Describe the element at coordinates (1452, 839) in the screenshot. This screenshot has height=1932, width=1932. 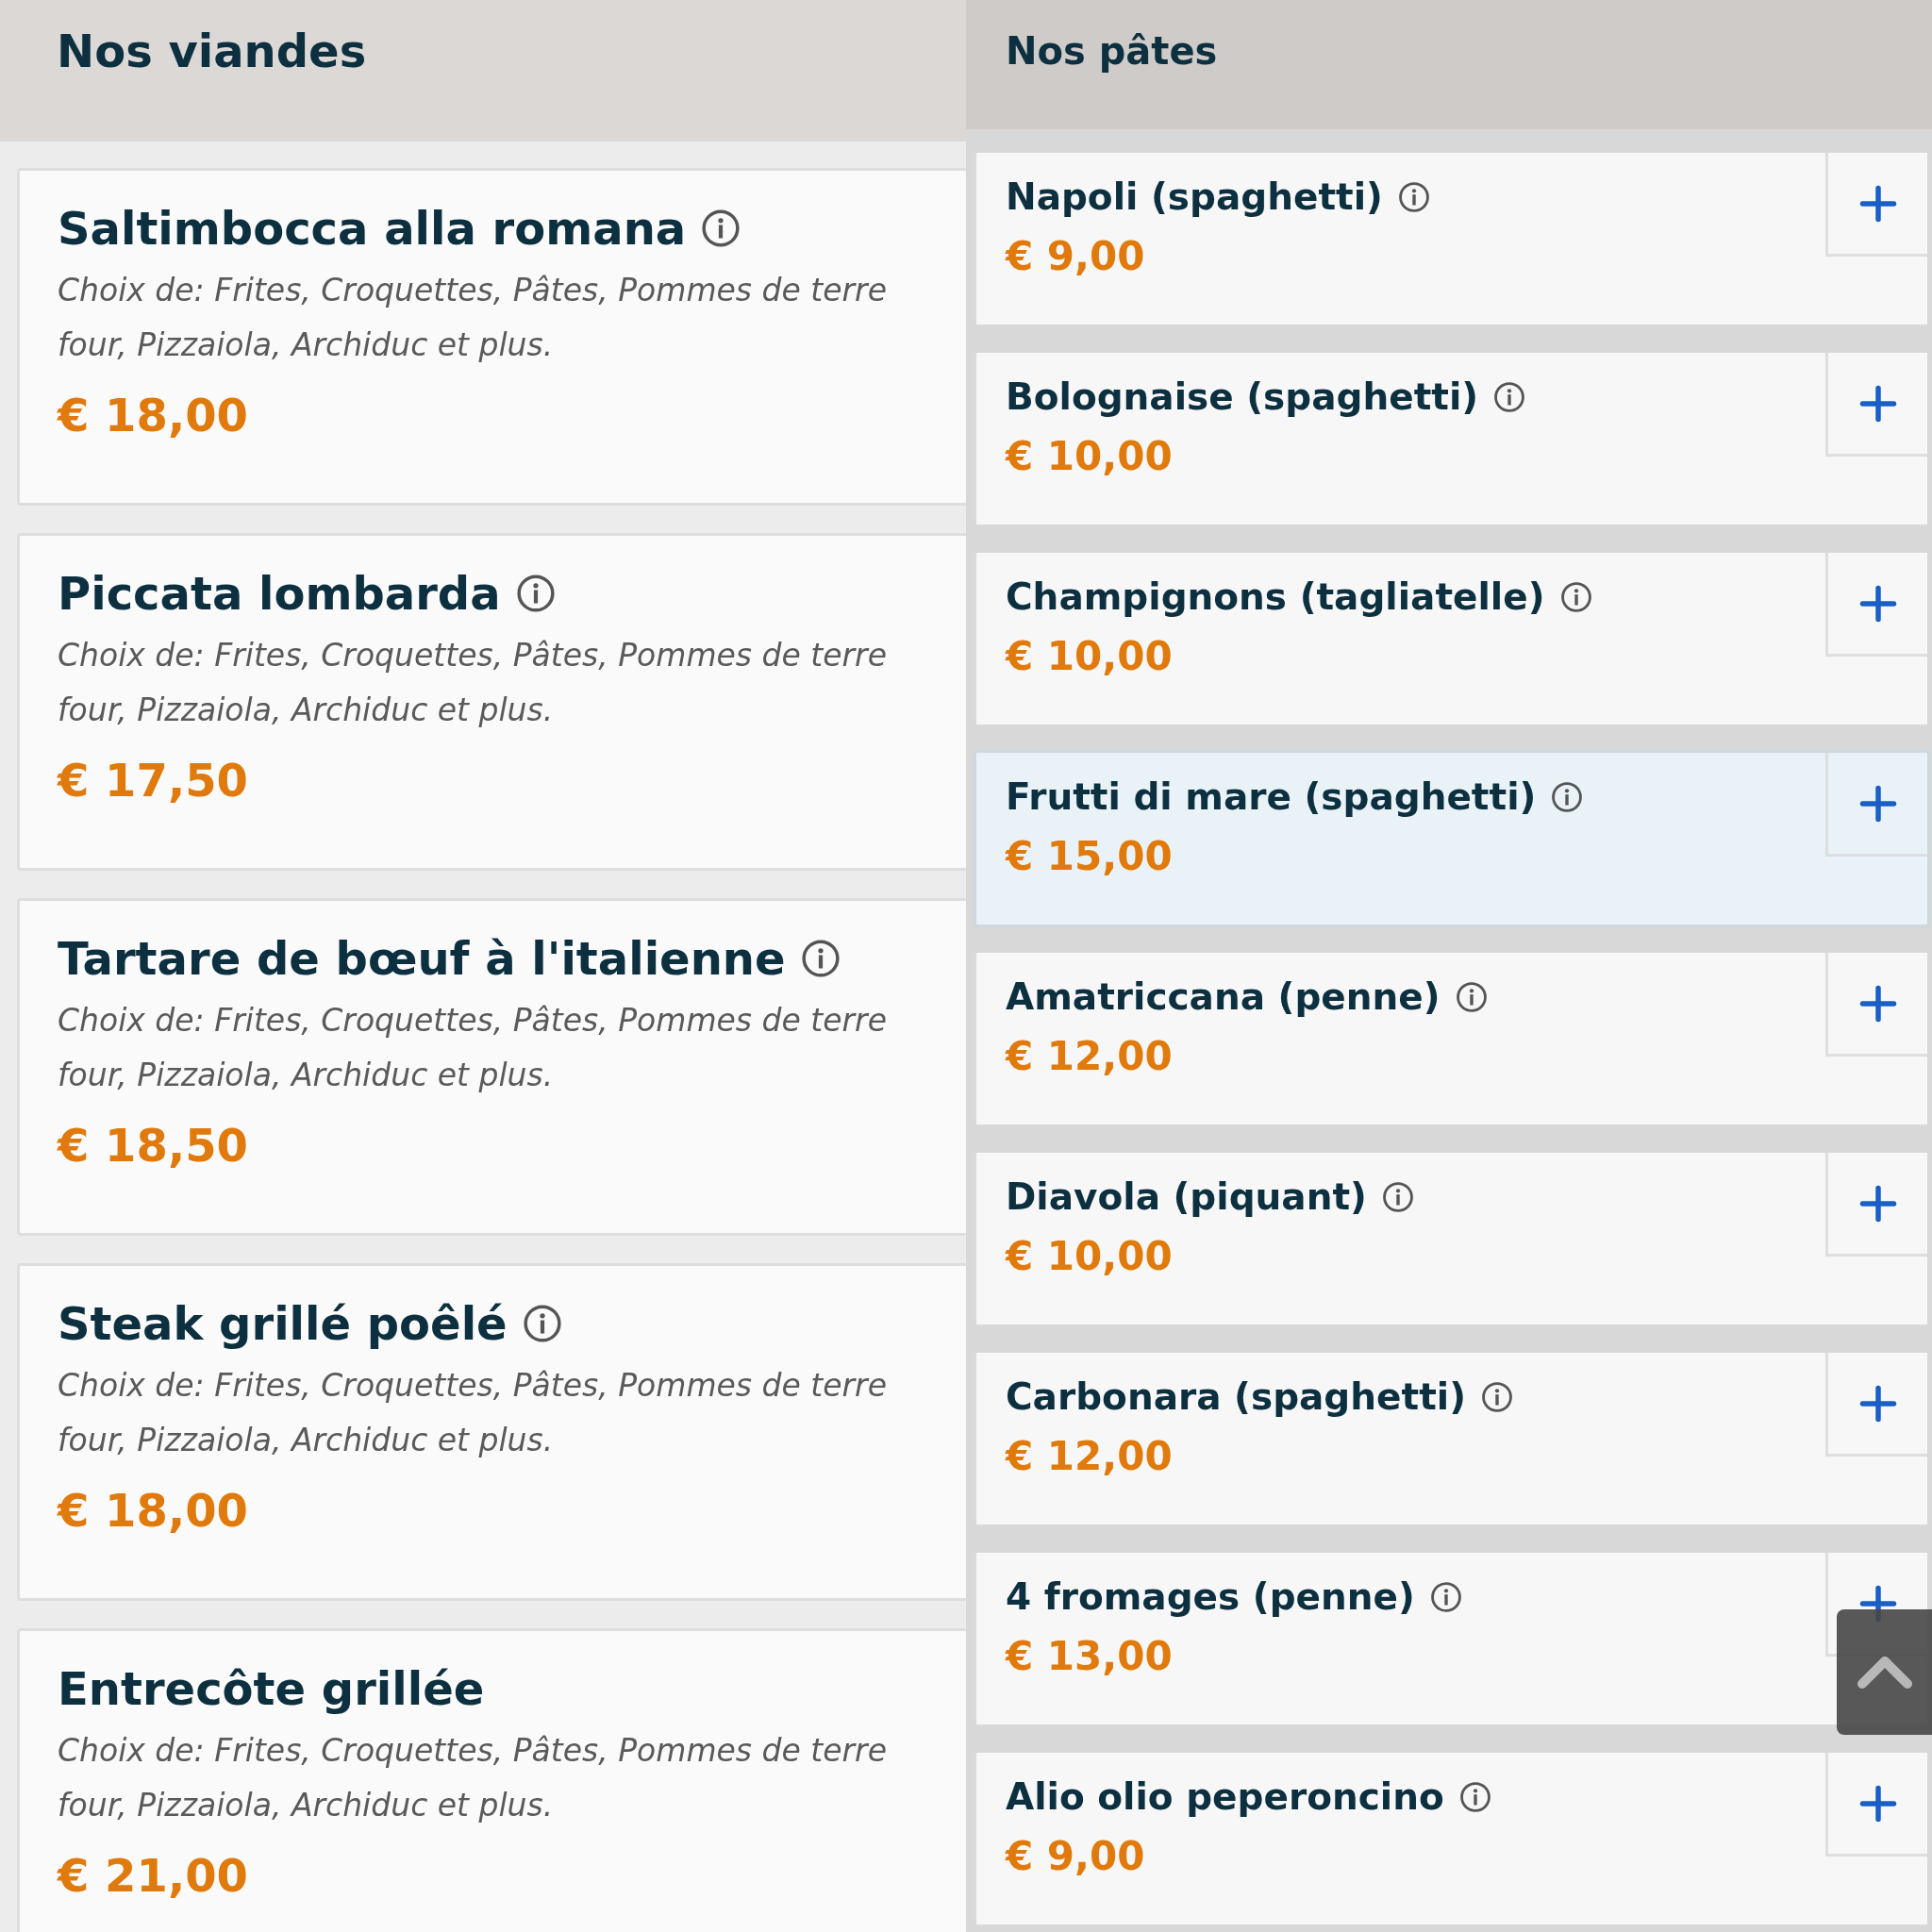
I see `menu-item-card: Frutti di mare (spaghetti) € 15,00` at that location.